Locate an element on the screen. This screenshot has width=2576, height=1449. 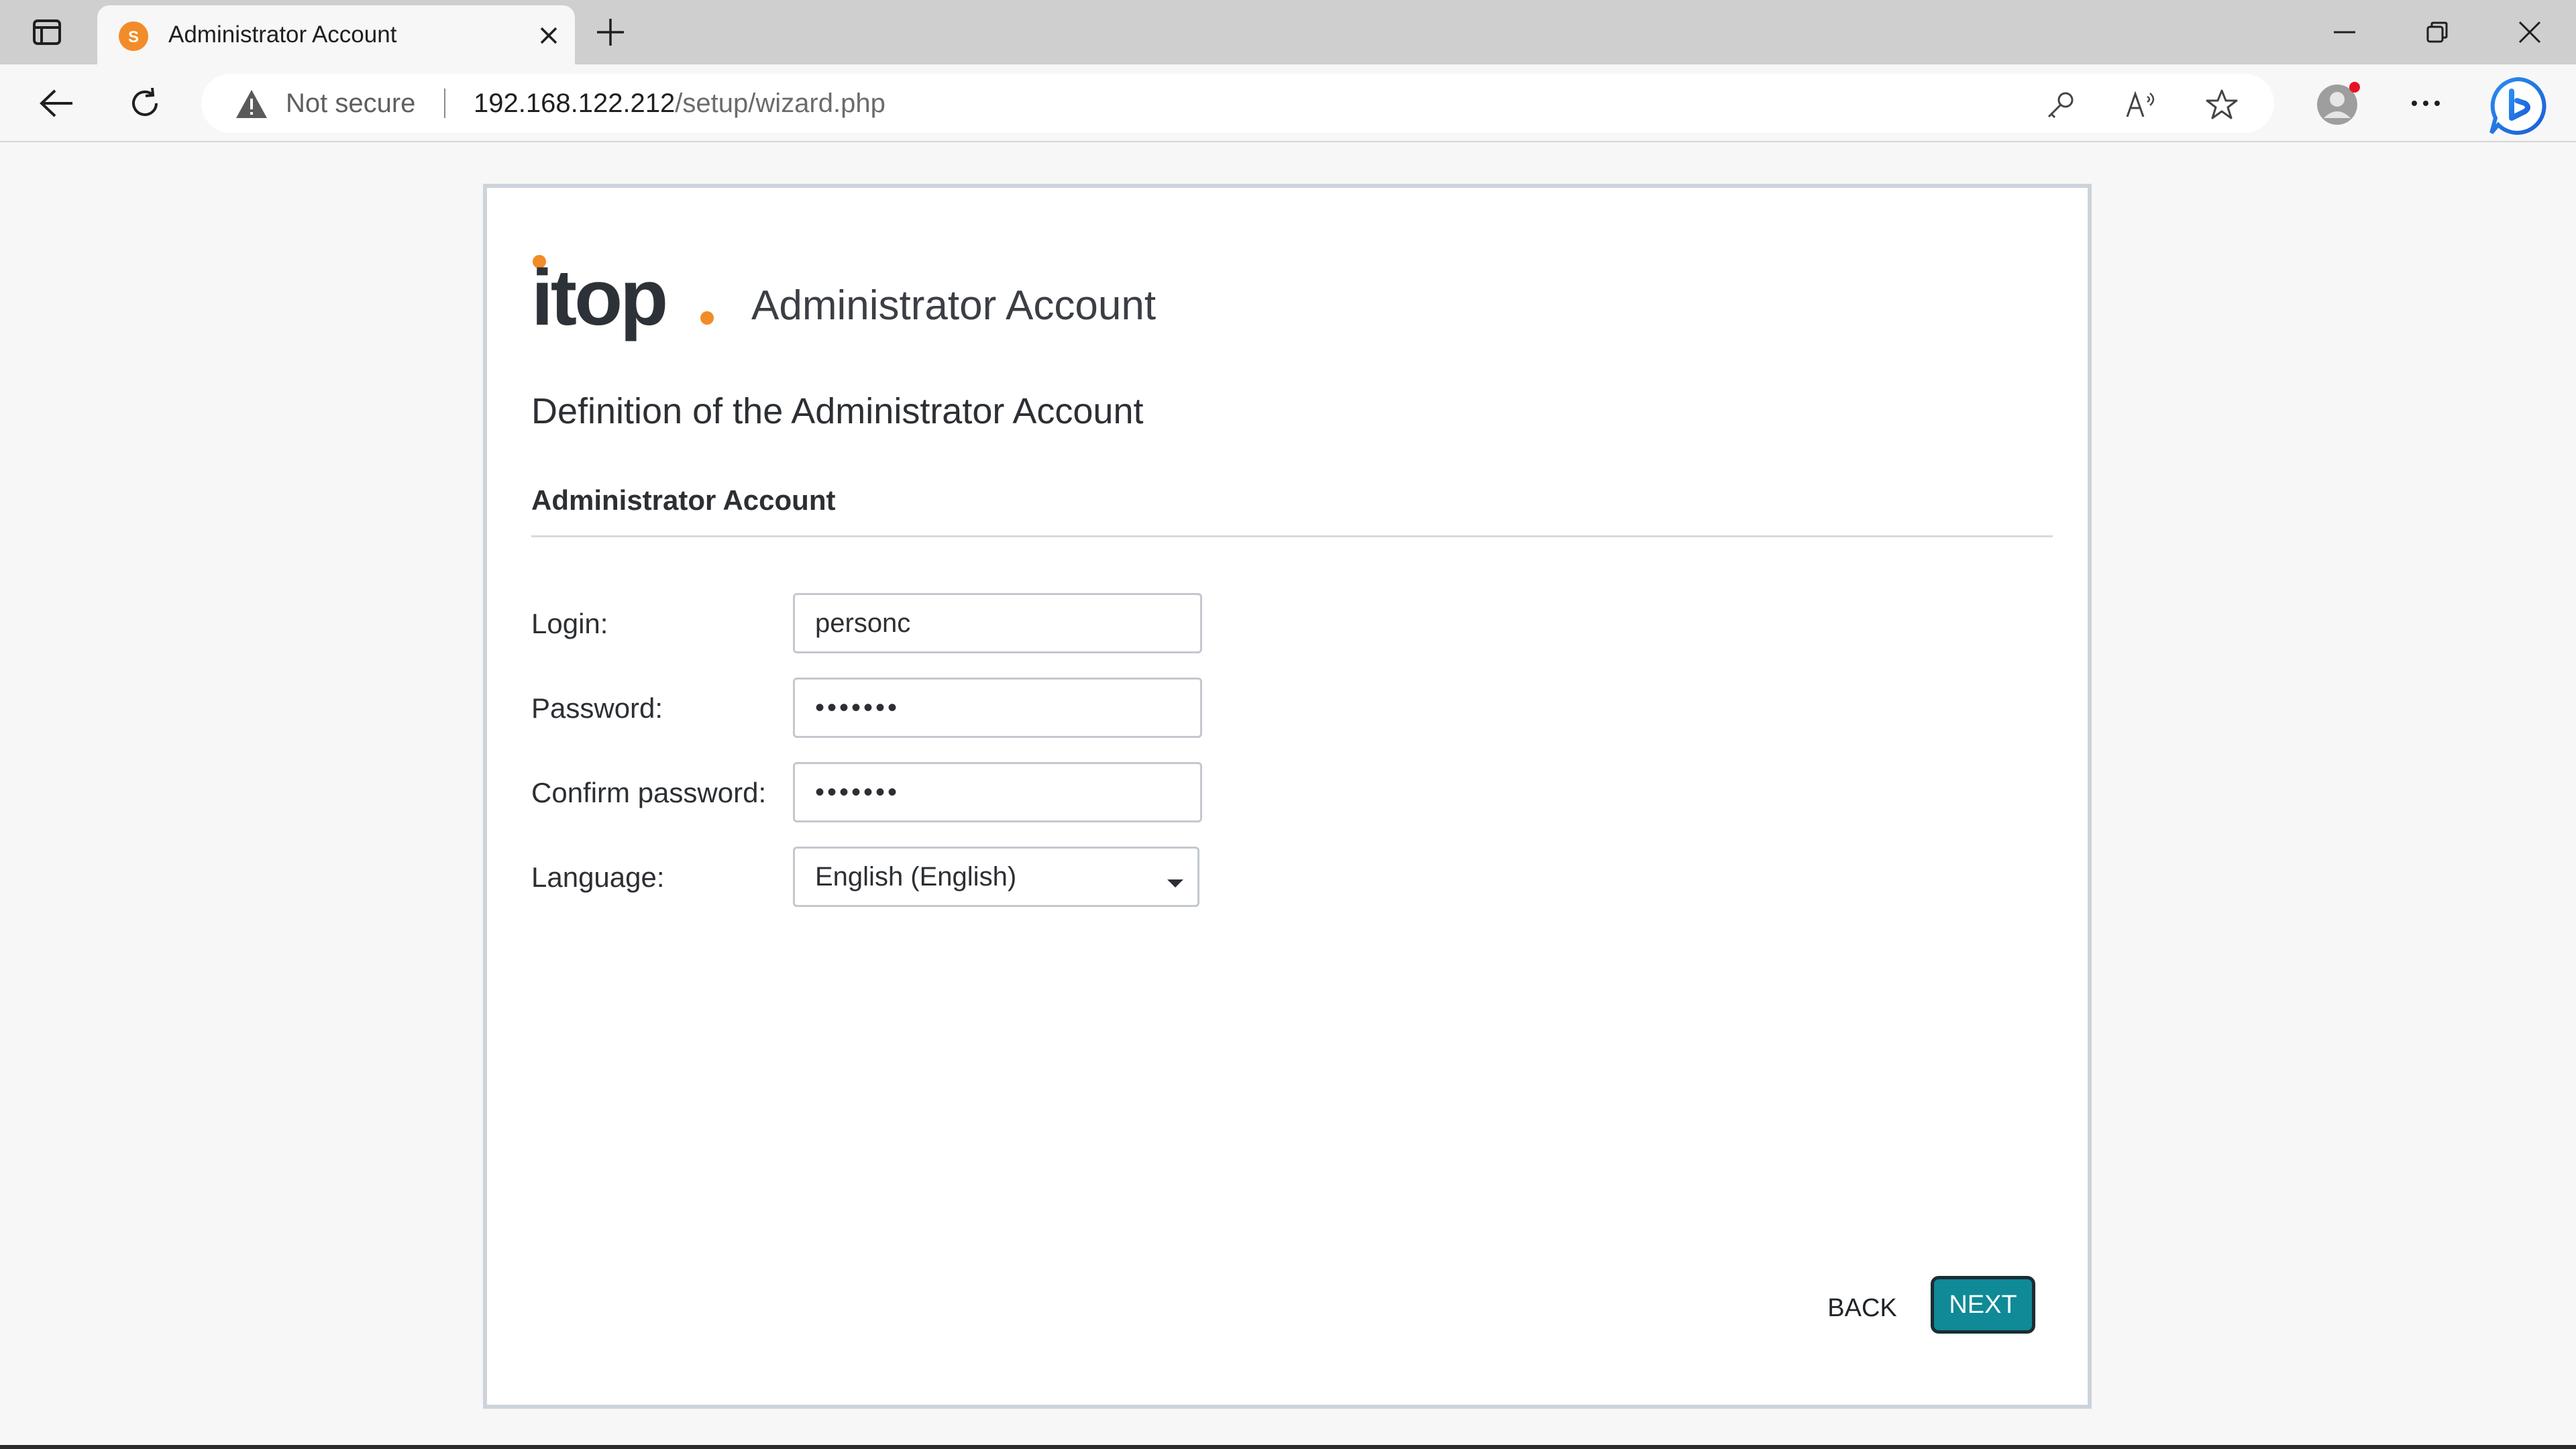
tab-actions-icon is located at coordinates (47, 32).